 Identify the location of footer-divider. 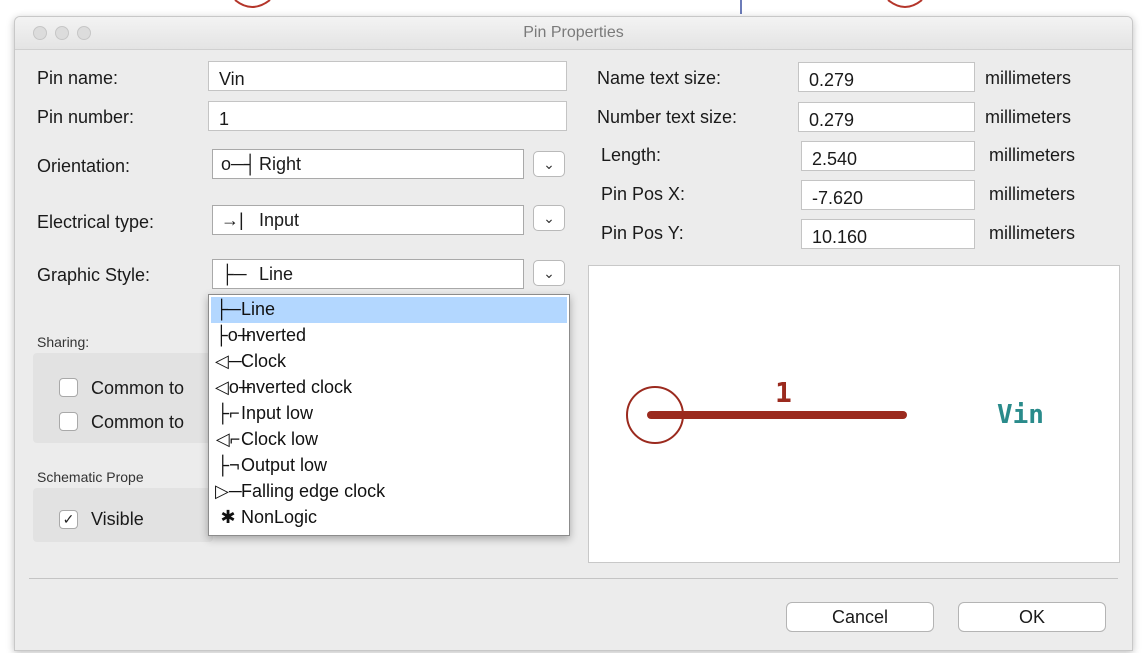
(573, 578).